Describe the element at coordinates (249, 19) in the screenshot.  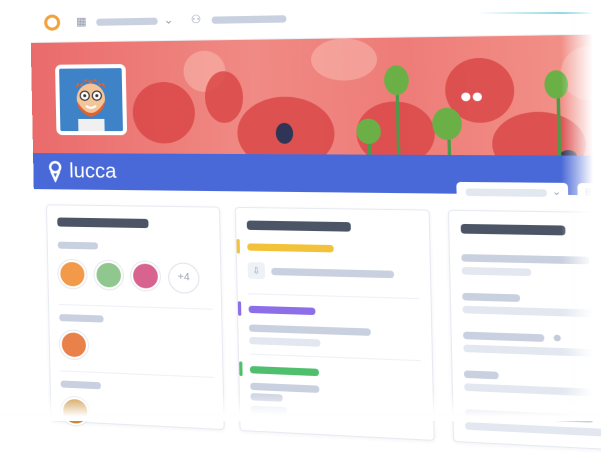
I see `directory-link-placeholder` at that location.